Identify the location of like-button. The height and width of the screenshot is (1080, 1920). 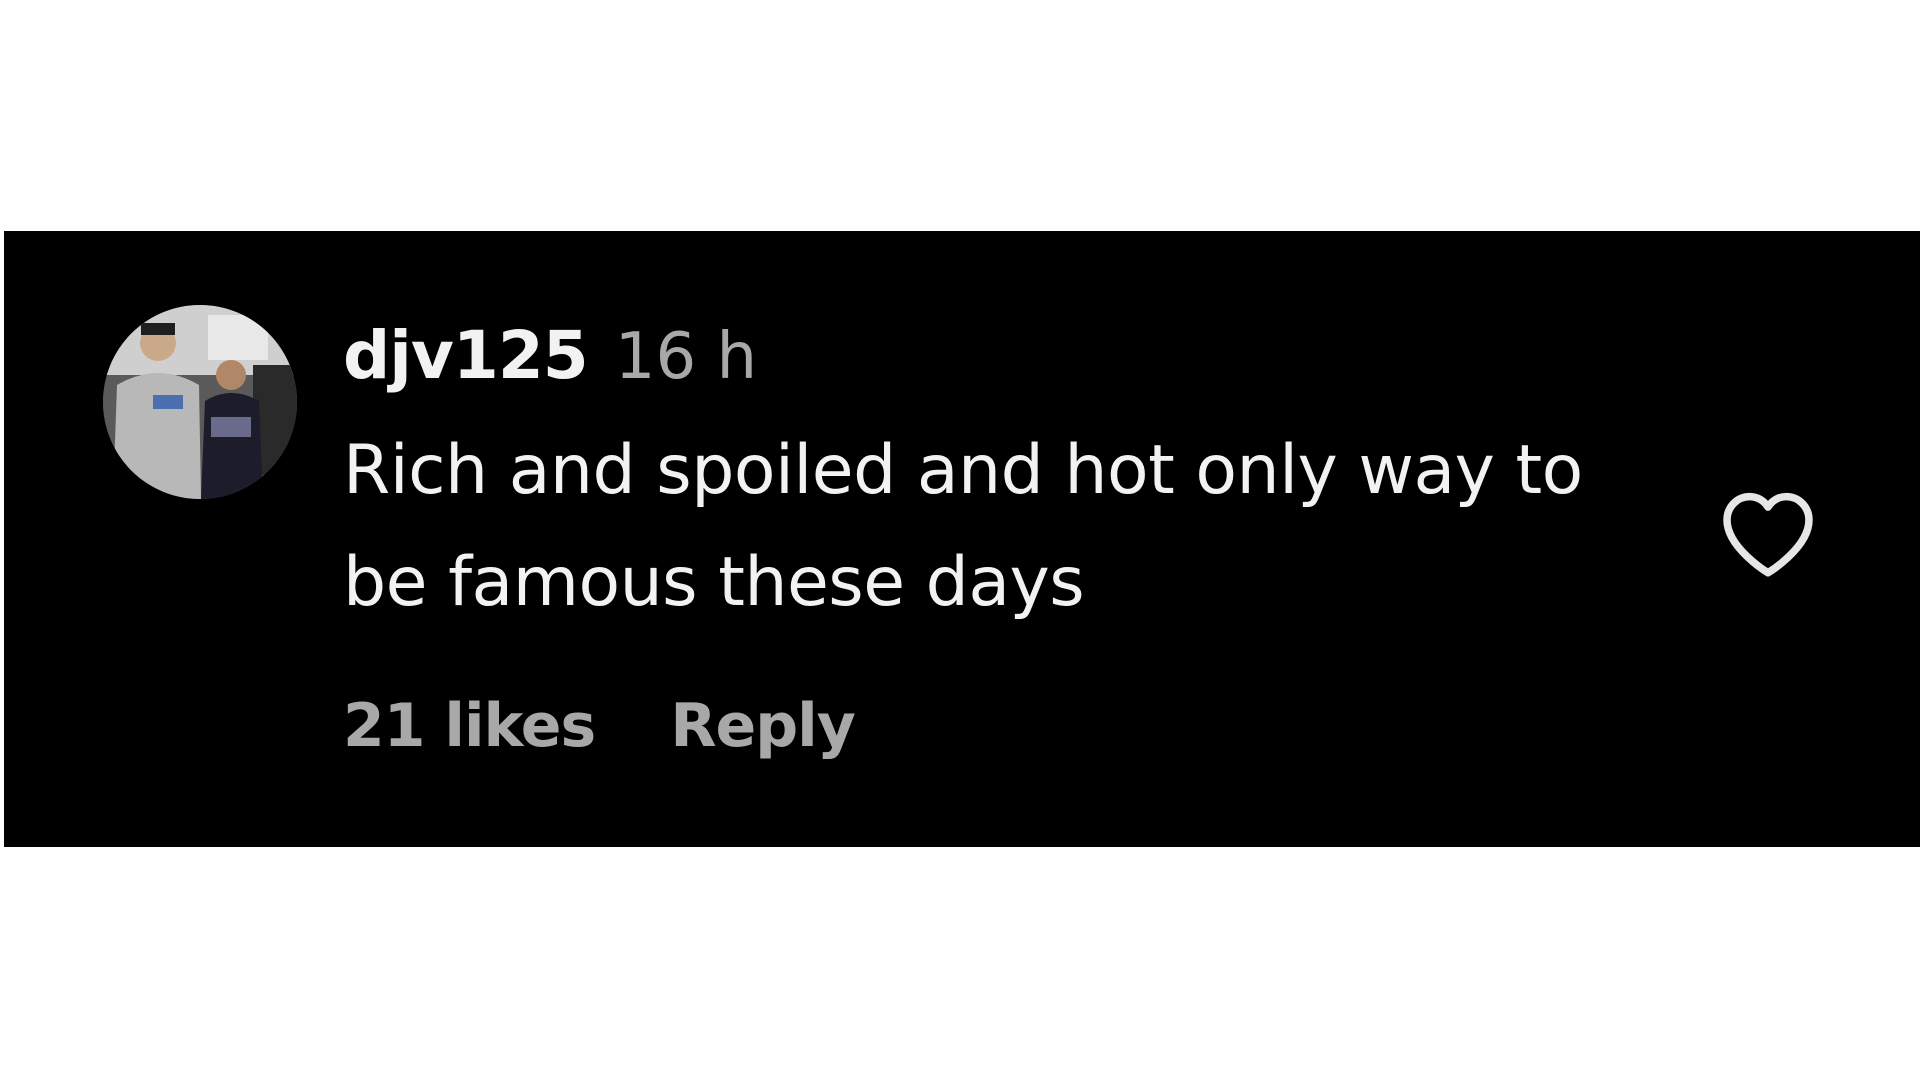
(1768, 533).